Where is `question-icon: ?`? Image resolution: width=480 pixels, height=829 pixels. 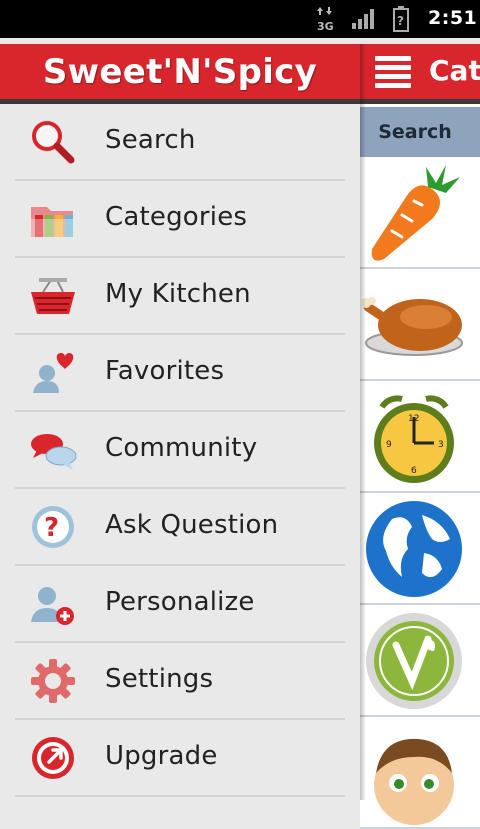
question-icon: ? is located at coordinates (53, 527).